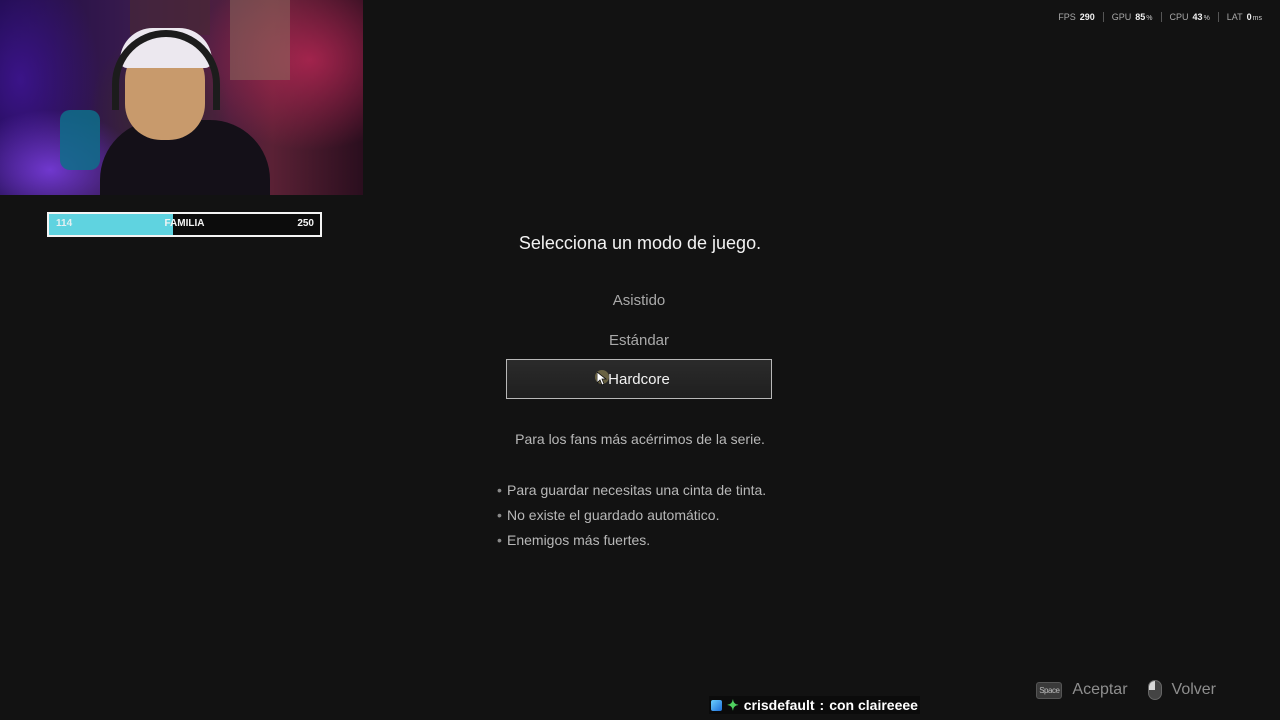 This screenshot has height=720, width=1280. I want to click on mode-option-label: Asistido, so click(639, 300).